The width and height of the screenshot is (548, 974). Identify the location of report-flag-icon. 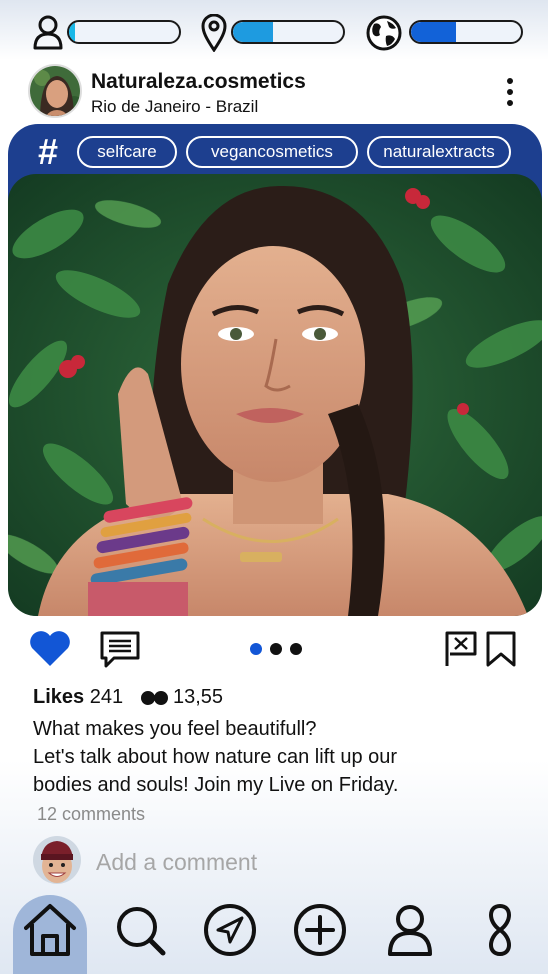
(461, 649).